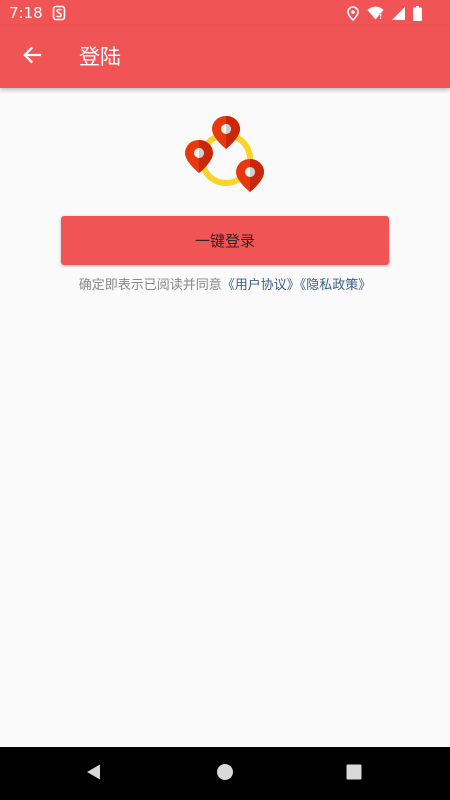  I want to click on square-recents-icon, so click(354, 774).